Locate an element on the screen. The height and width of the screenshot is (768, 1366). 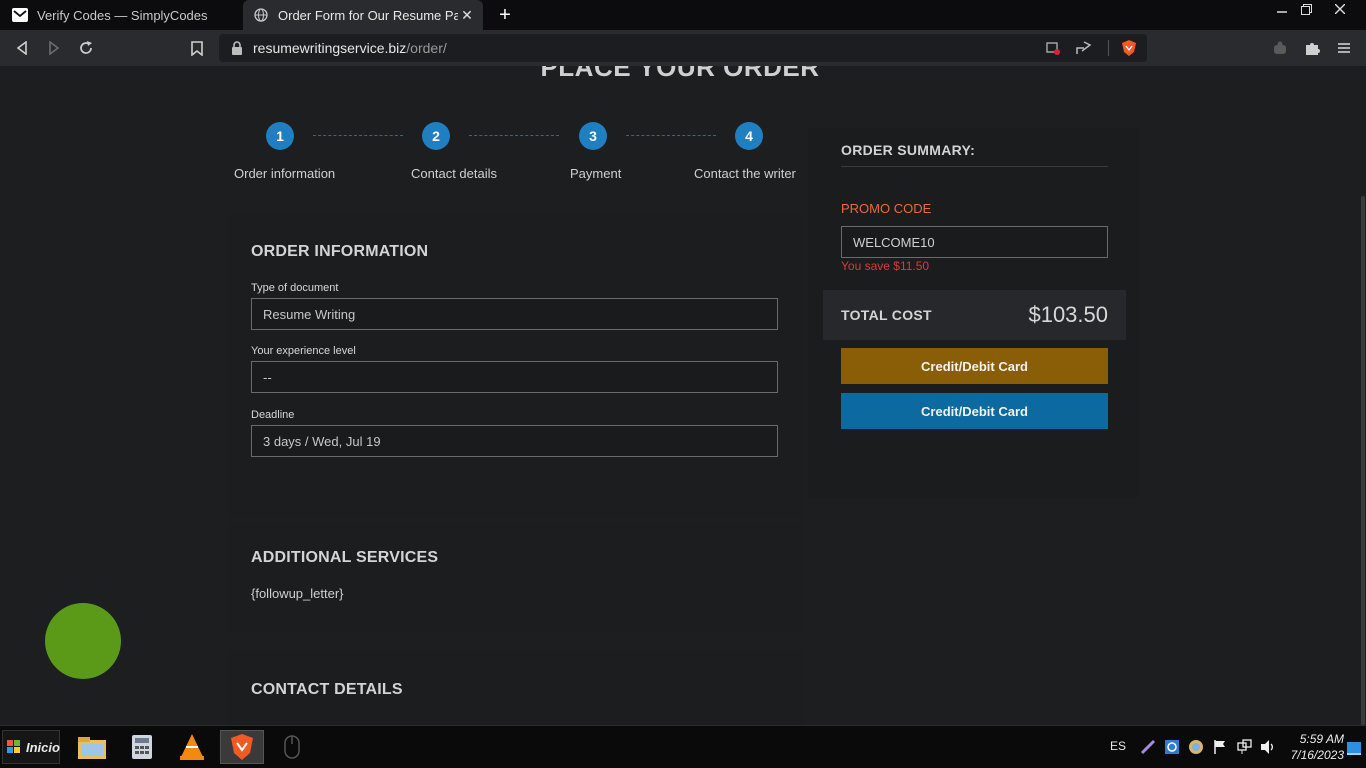
order-information-heading: ORDER INFORMATION is located at coordinates (340, 251).